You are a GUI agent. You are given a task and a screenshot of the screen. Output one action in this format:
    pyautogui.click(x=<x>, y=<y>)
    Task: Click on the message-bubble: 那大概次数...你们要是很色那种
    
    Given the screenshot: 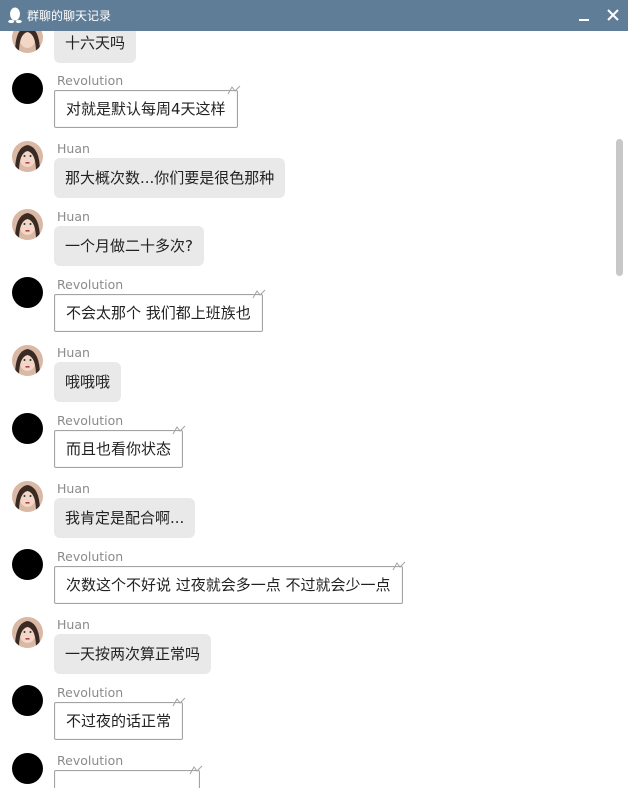 What is the action you would take?
    pyautogui.click(x=170, y=178)
    